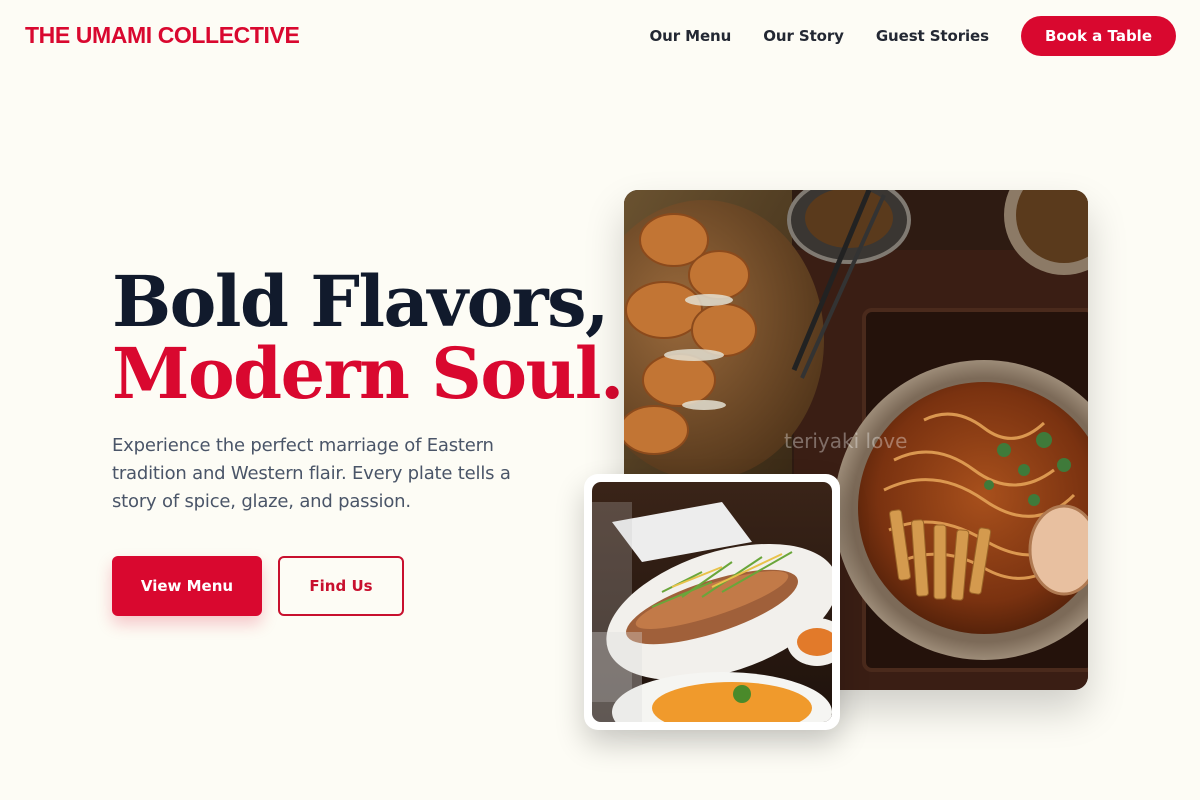  I want to click on nav-link-our-menu: Our Menu, so click(691, 36).